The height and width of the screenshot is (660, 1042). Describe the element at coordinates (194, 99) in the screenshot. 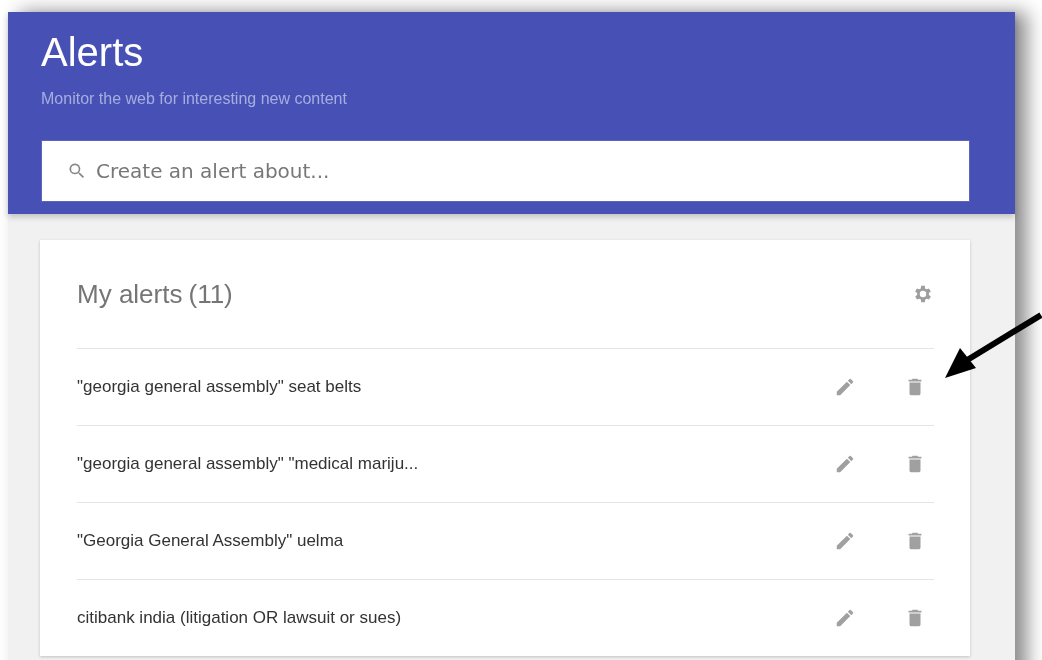

I see `page-subtitle: Monitor the web for interesting new content` at that location.